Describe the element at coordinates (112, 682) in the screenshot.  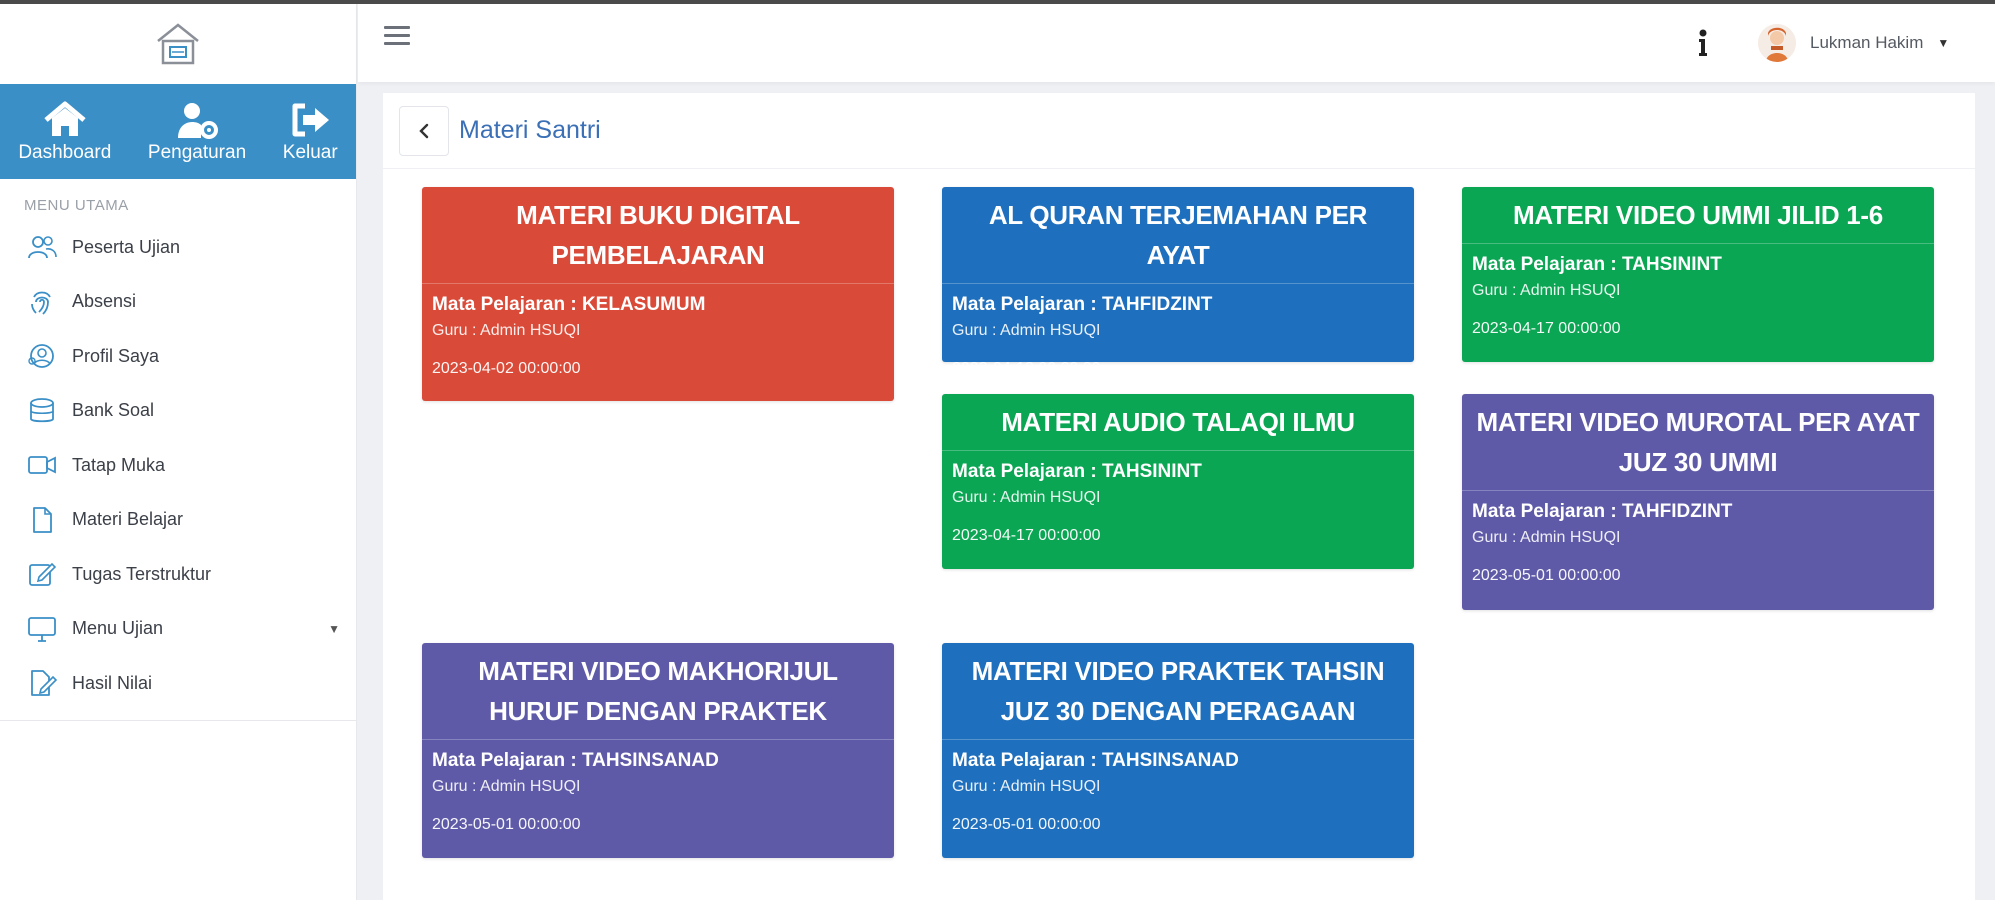
I see `sidebar-item-label: Hasil Nilai` at that location.